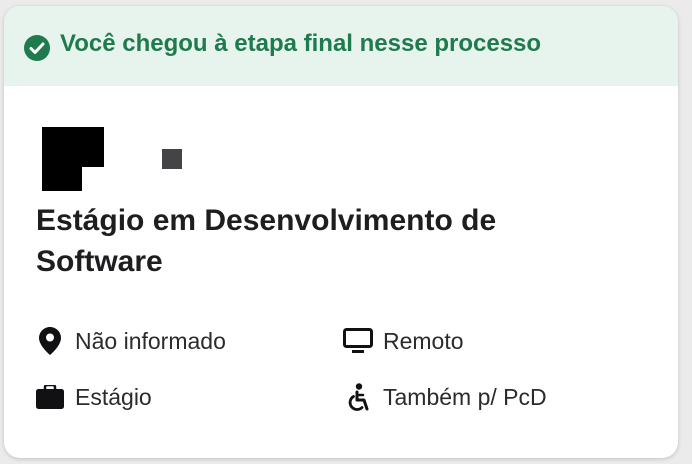 Image resolution: width=692 pixels, height=464 pixels. I want to click on location-label: Não informado, so click(150, 340).